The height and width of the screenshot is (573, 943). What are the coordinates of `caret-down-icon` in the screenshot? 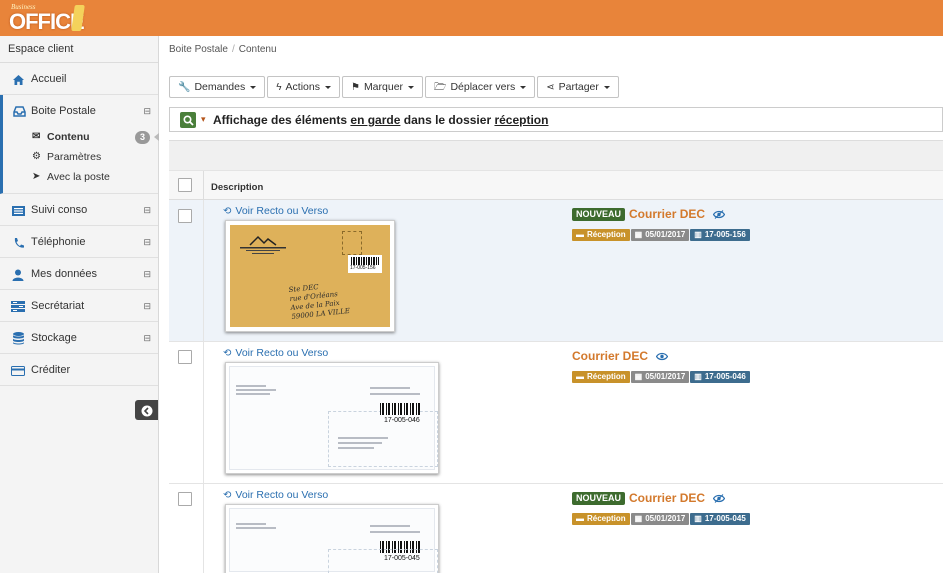 It's located at (327, 87).